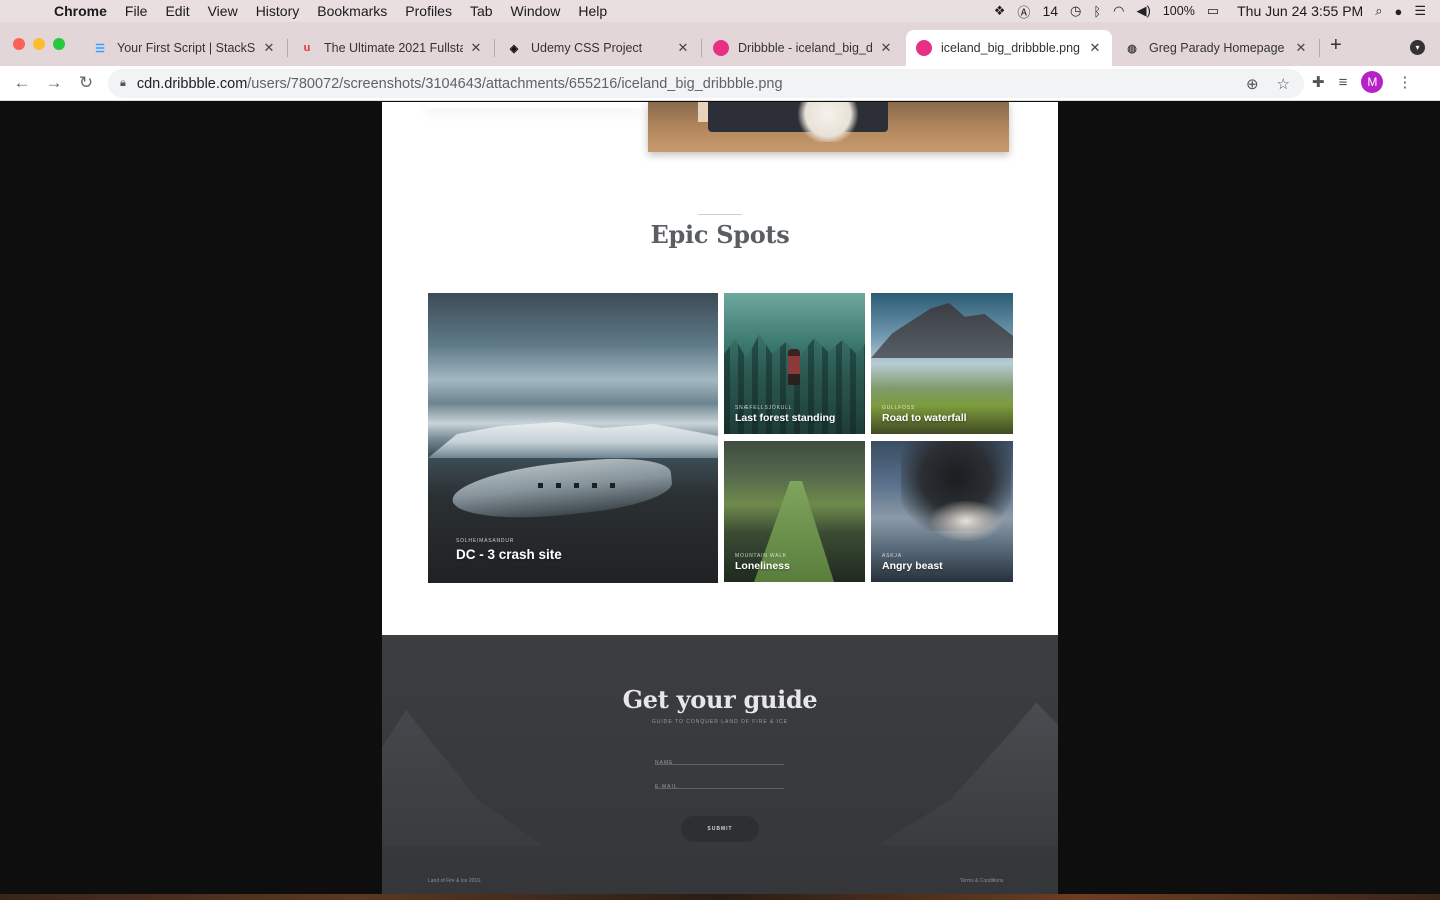  What do you see at coordinates (1417, 47) in the screenshot?
I see `tab-search-icon: ▾` at bounding box center [1417, 47].